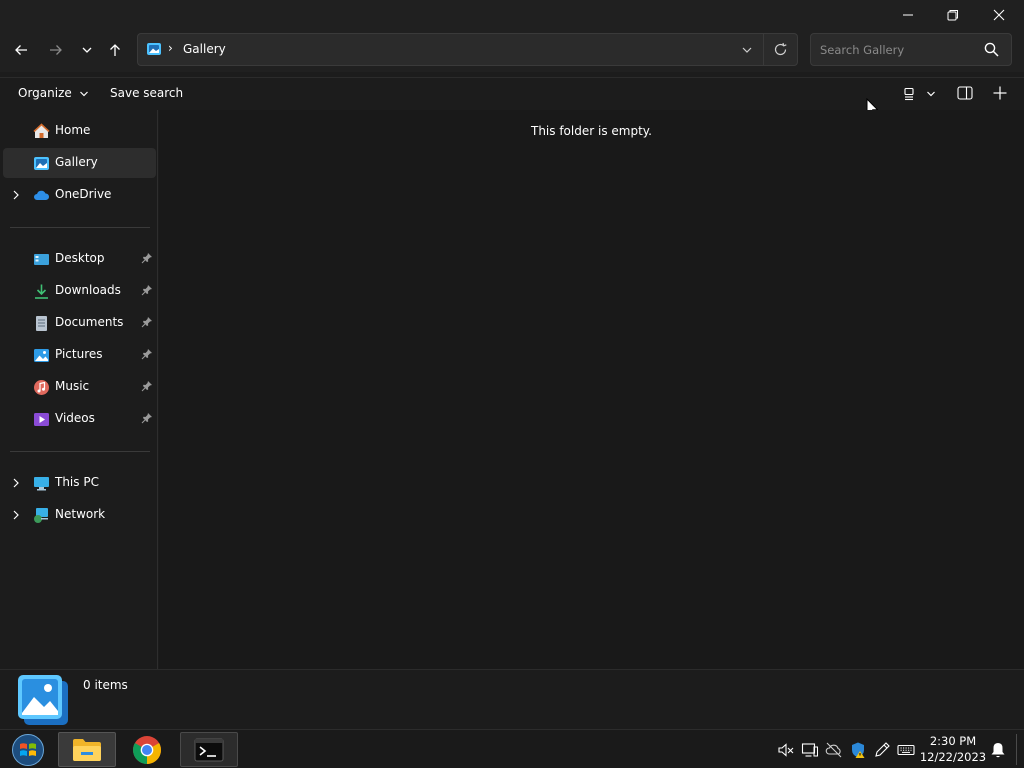 The width and height of the screenshot is (1024, 768). What do you see at coordinates (41, 259) in the screenshot?
I see `desktop-icon` at bounding box center [41, 259].